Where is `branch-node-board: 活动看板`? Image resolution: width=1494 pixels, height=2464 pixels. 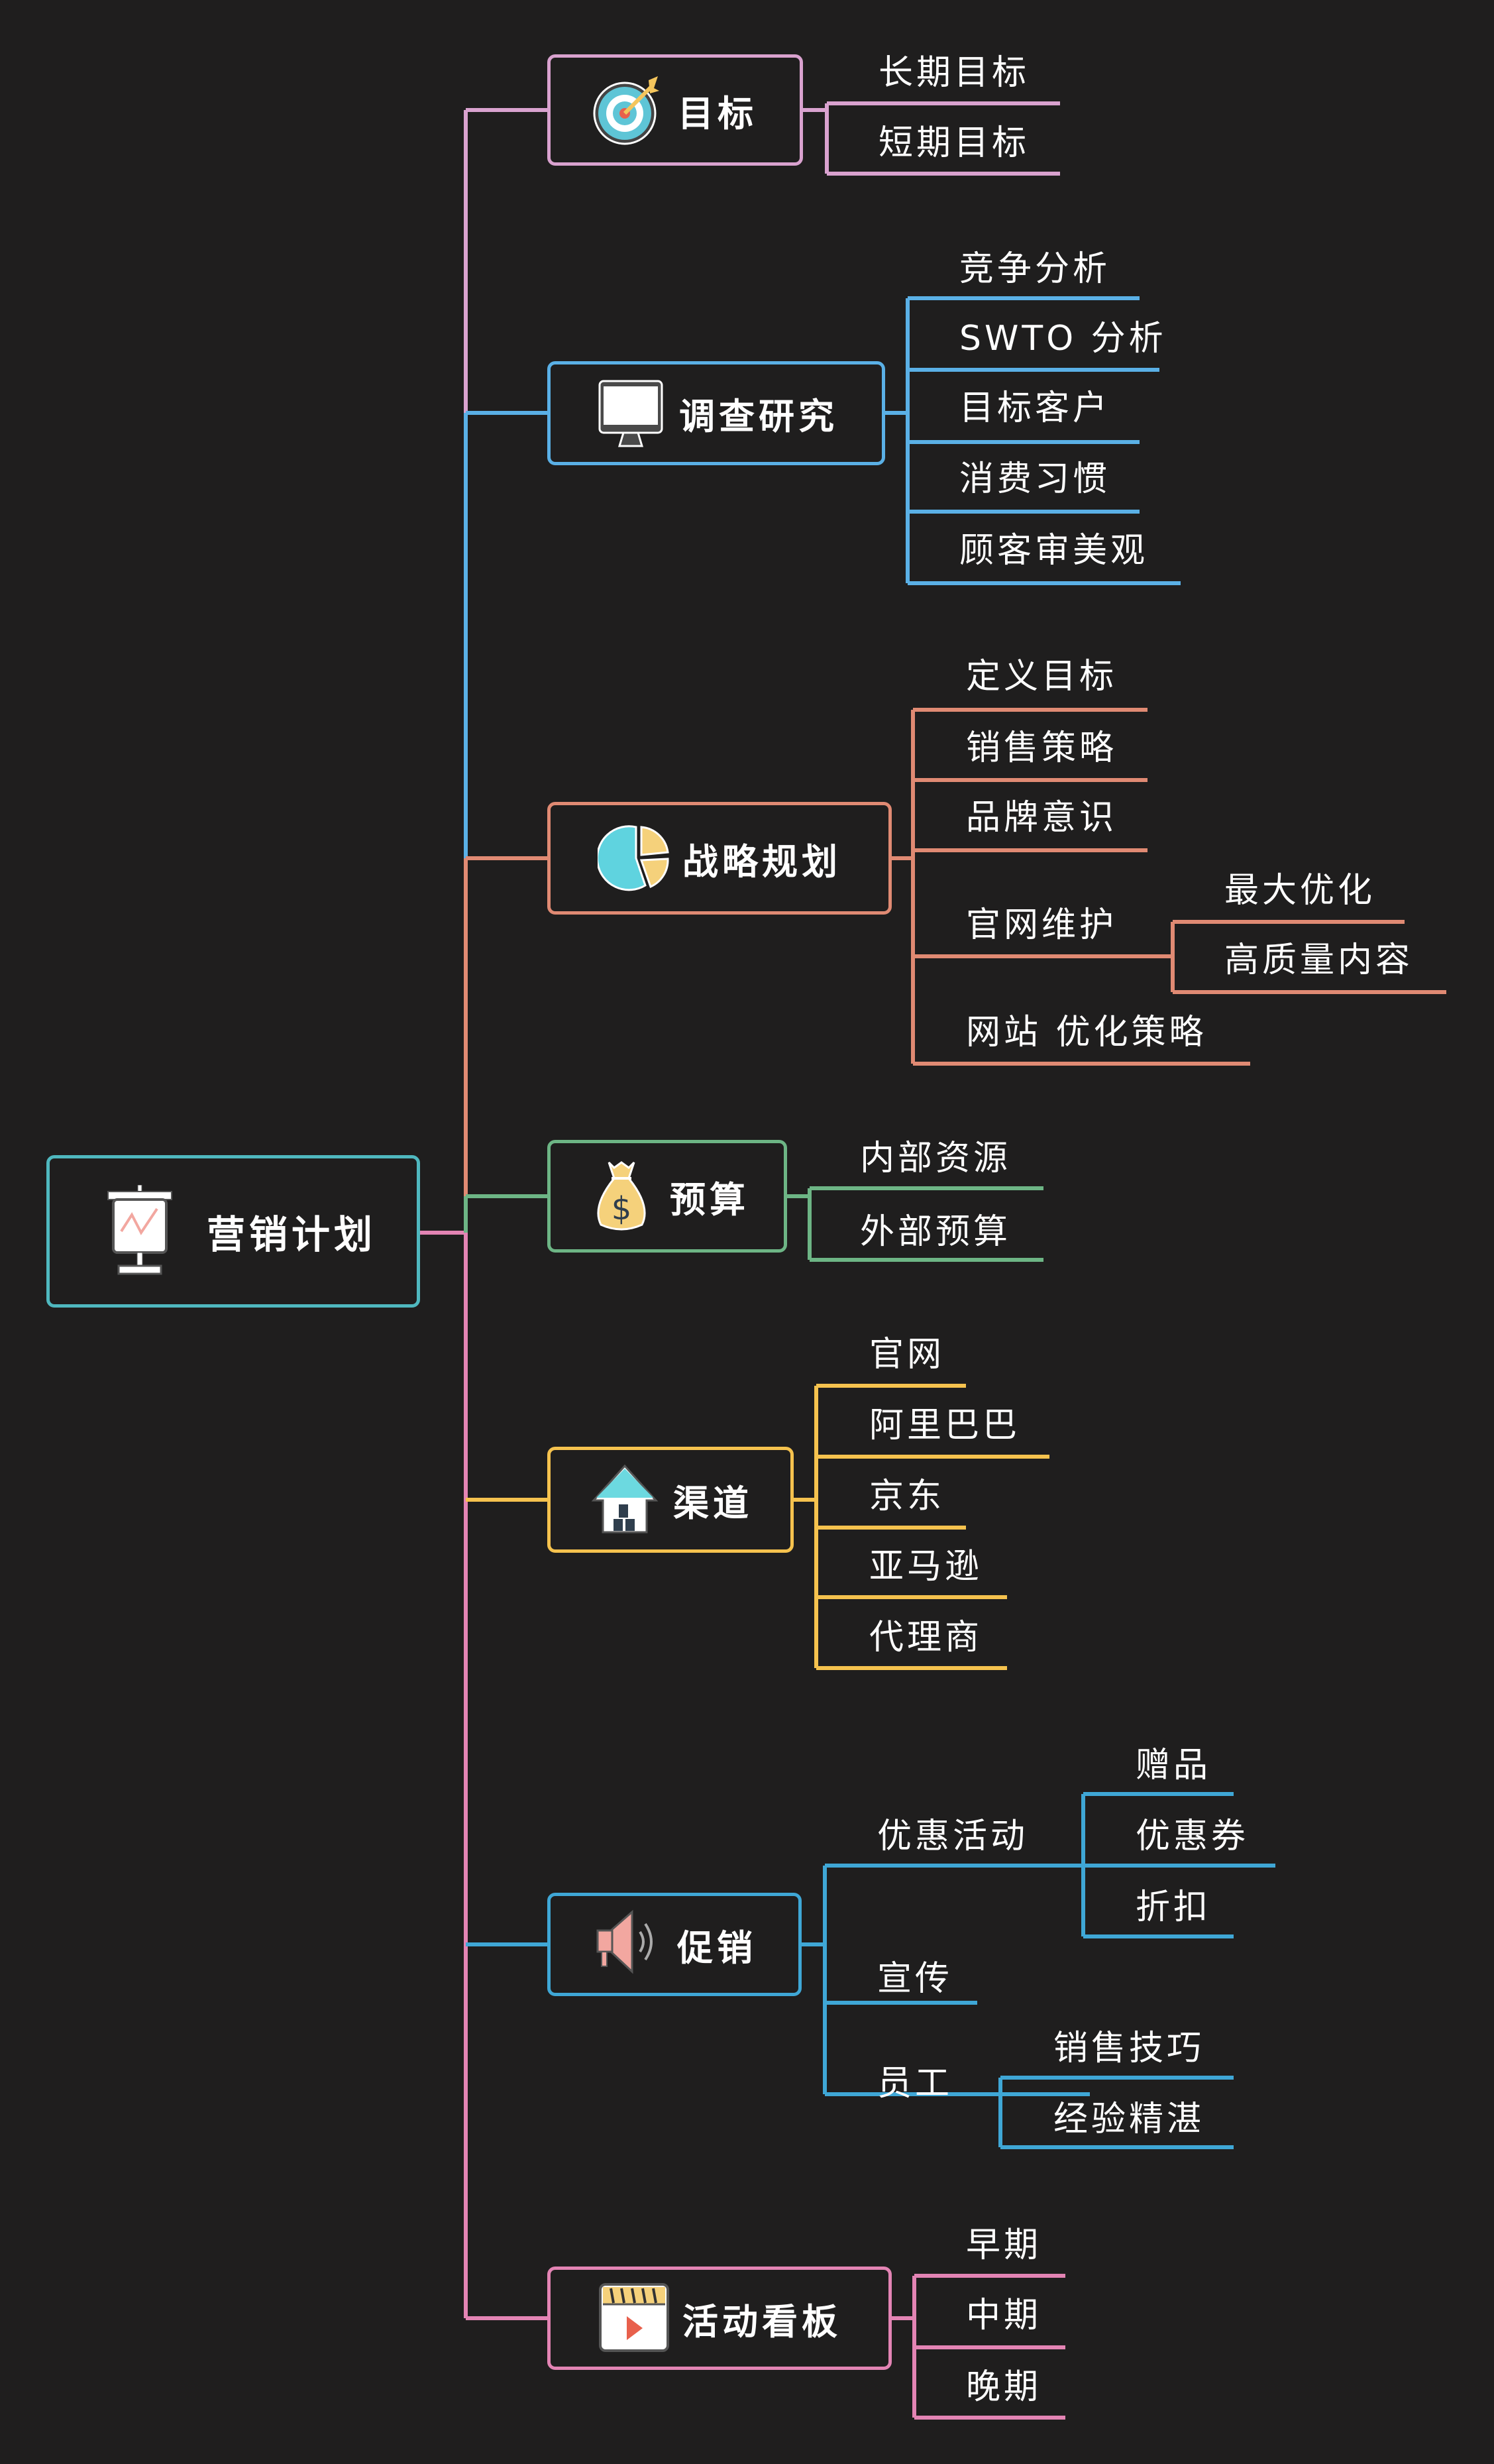 branch-node-board: 活动看板 is located at coordinates (719, 2318).